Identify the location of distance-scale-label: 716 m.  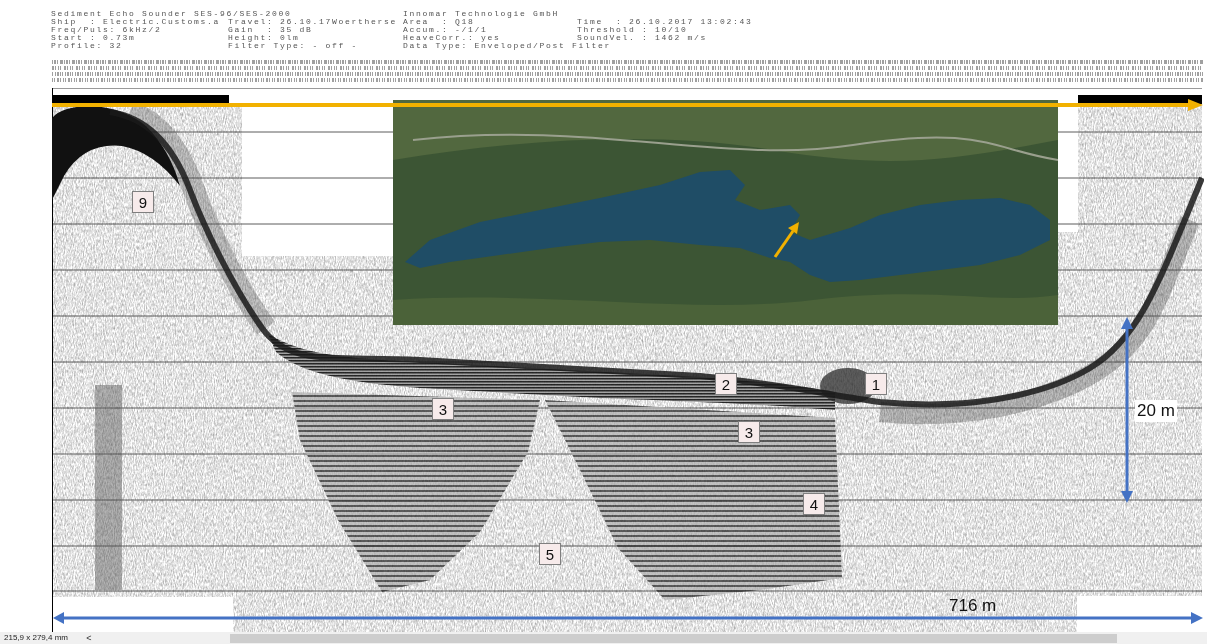
(973, 606).